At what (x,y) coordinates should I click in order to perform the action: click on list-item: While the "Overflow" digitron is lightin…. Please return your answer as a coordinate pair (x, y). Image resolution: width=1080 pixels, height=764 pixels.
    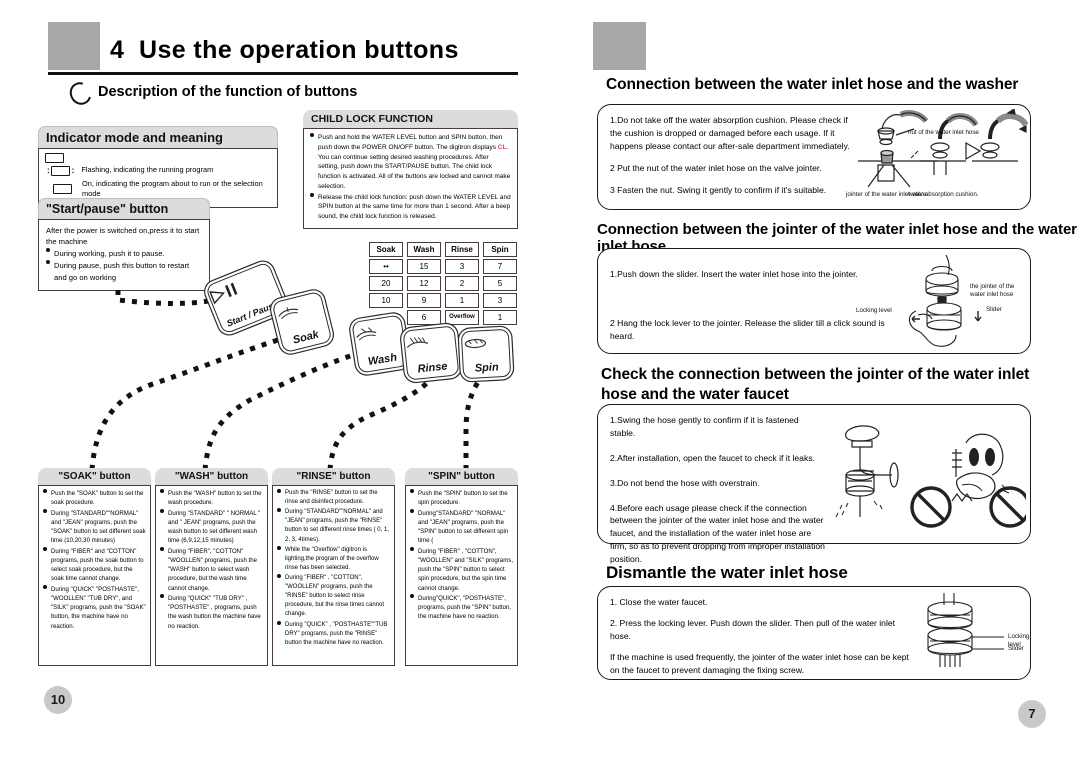
    Looking at the image, I should click on (333, 559).